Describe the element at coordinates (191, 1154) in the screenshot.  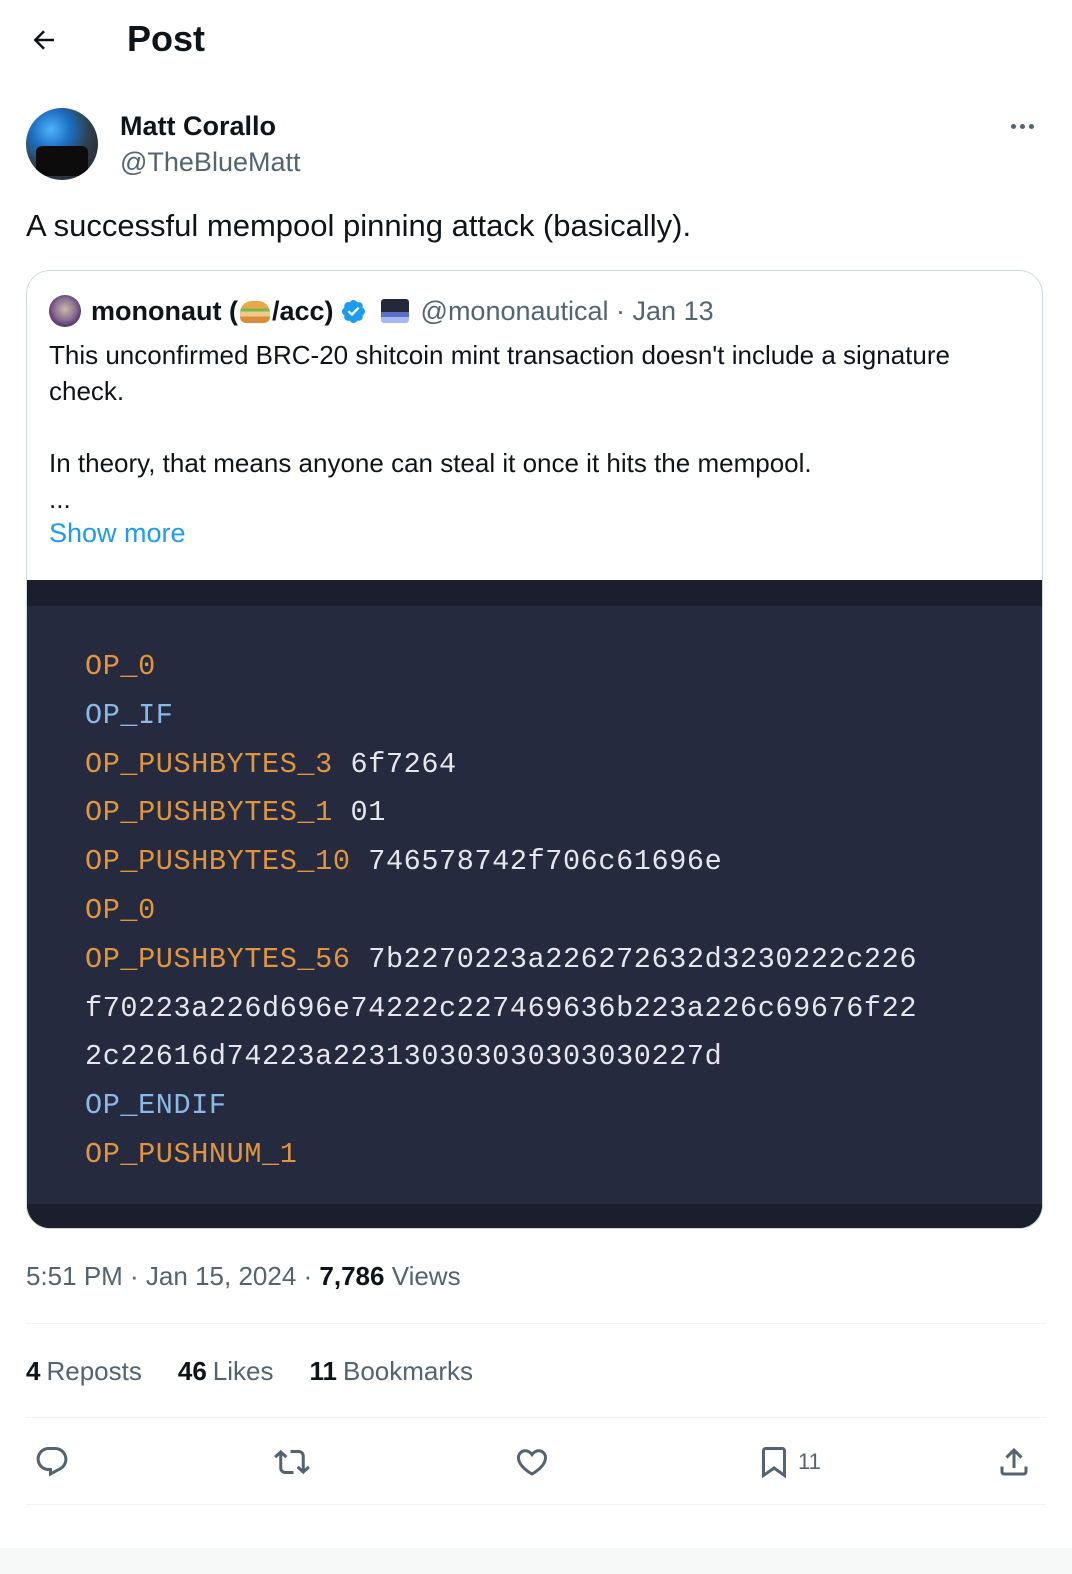
I see `code-opcode: OP_PUSHNUM_1` at that location.